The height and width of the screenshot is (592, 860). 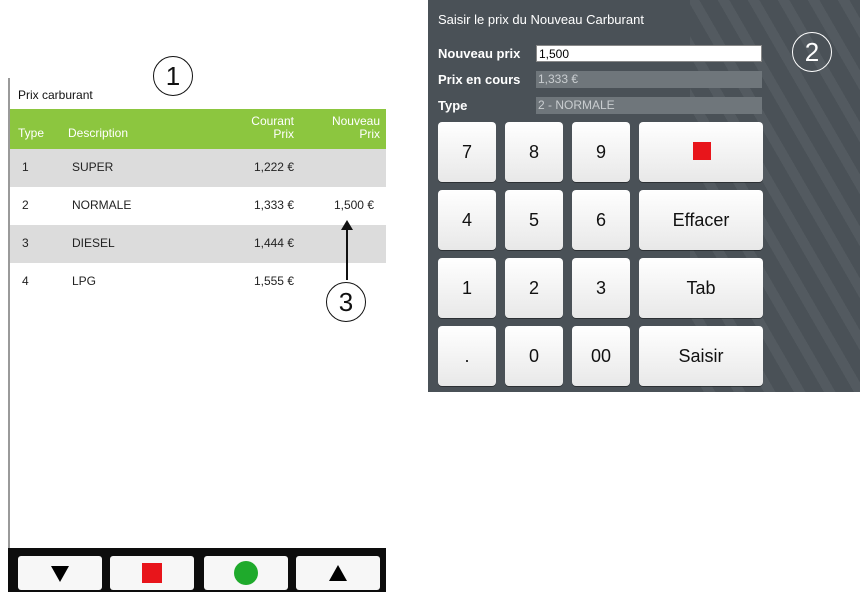 What do you see at coordinates (198, 244) in the screenshot?
I see `table-row: 3 DIESEL 1,444 €` at bounding box center [198, 244].